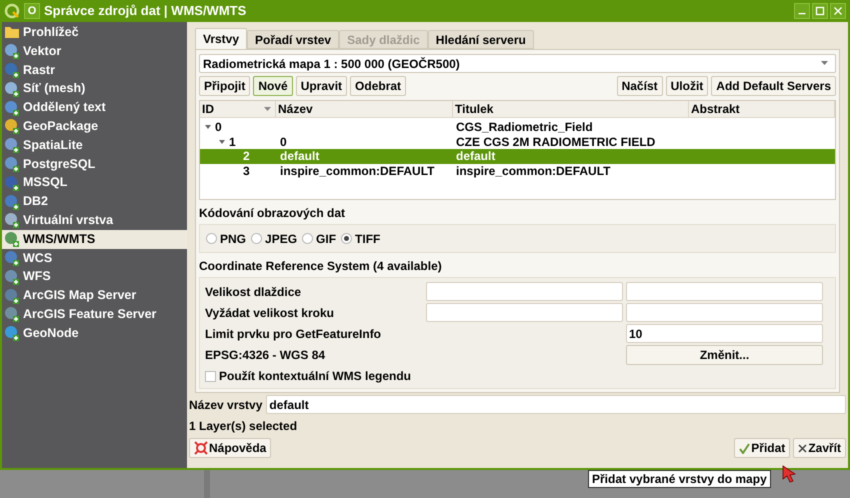  I want to click on column-header: ID, so click(238, 109).